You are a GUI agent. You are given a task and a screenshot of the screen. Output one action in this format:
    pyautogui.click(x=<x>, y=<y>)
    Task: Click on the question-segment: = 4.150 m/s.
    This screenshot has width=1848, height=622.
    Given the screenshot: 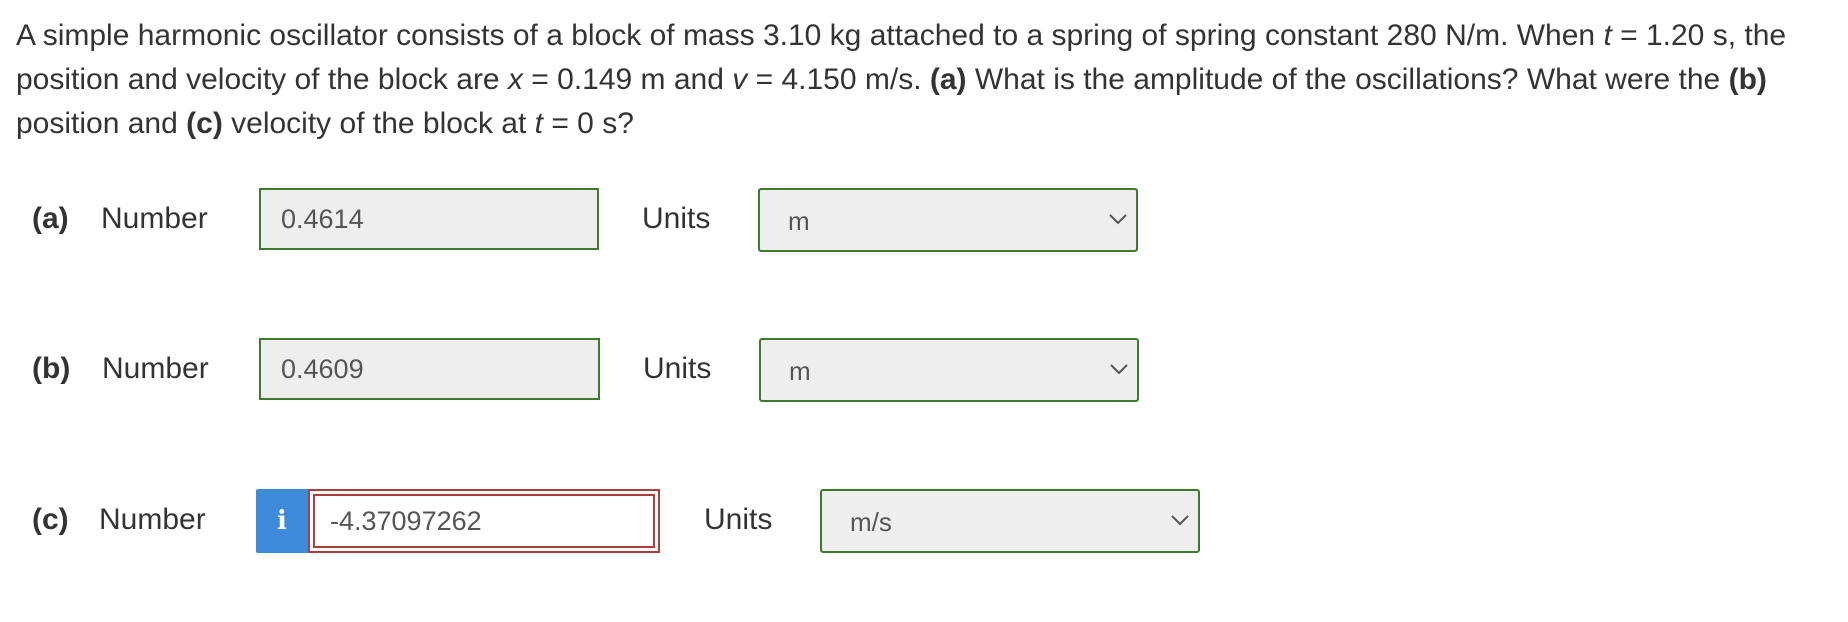 What is the action you would take?
    pyautogui.click(x=838, y=79)
    